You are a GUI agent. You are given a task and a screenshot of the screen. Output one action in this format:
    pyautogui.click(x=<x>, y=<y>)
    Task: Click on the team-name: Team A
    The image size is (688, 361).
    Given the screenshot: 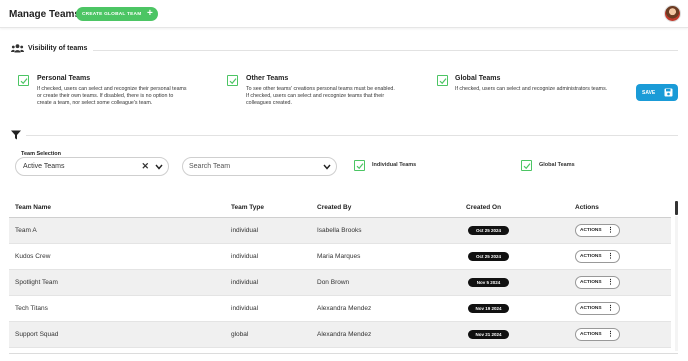 What is the action you would take?
    pyautogui.click(x=26, y=230)
    